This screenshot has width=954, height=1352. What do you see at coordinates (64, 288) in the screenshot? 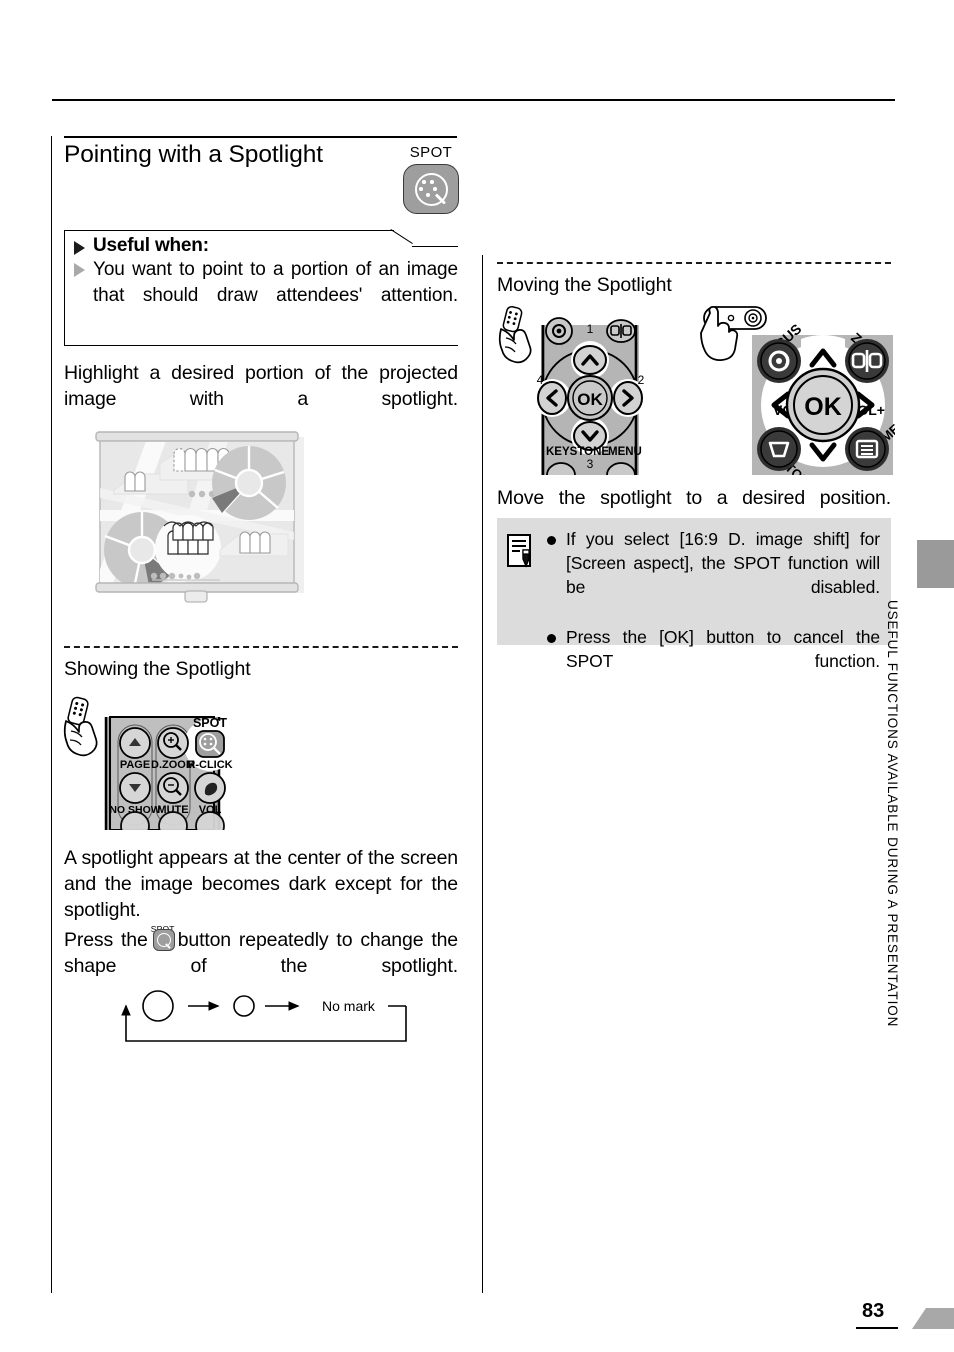
I see `useful-box-left-rule` at bounding box center [64, 288].